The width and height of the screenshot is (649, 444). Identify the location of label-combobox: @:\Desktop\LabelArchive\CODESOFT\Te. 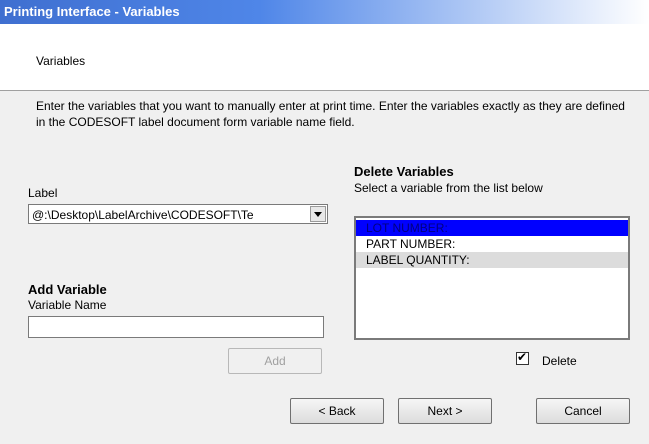
(178, 214).